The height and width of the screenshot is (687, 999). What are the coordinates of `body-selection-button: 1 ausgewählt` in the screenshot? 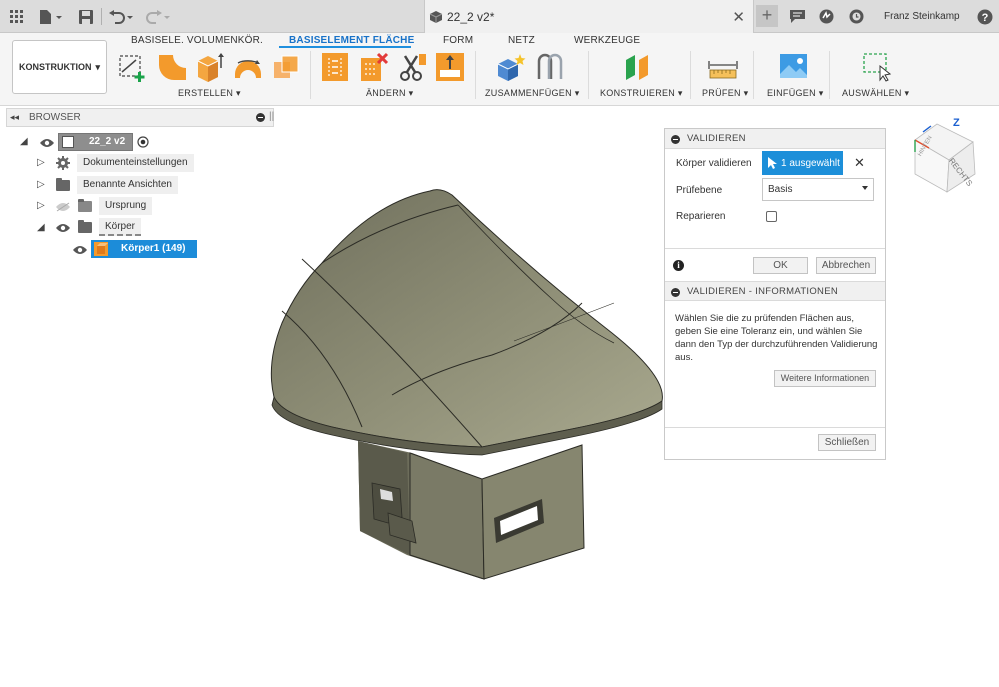 It's located at (802, 163).